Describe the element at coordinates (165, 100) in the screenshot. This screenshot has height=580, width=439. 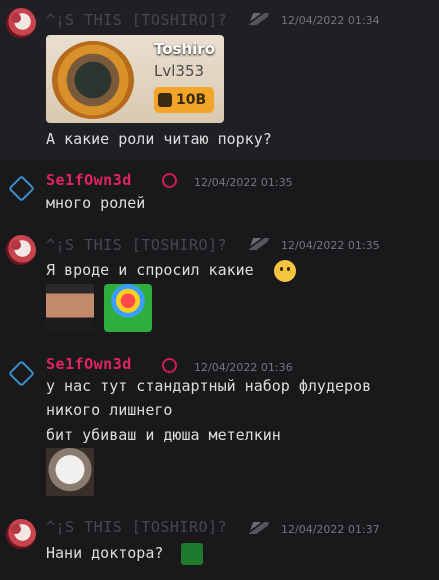
I see `fist-icon` at that location.